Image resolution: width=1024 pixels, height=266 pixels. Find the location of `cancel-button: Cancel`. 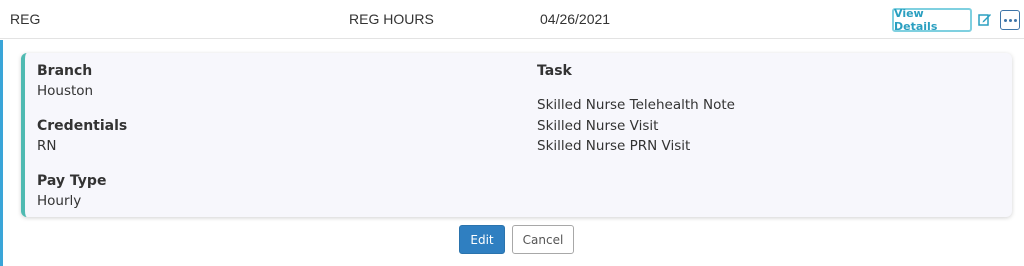

cancel-button: Cancel is located at coordinates (543, 239).